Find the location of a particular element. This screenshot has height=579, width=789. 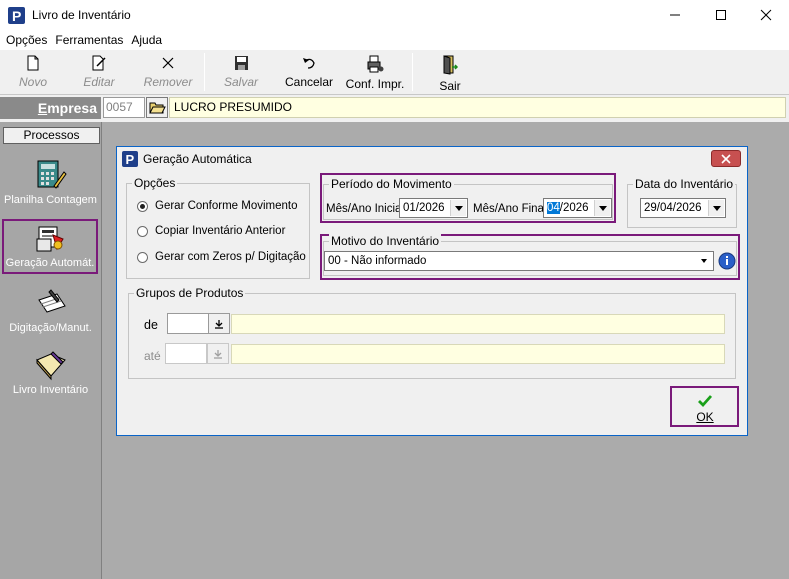

info-icon is located at coordinates (727, 261).